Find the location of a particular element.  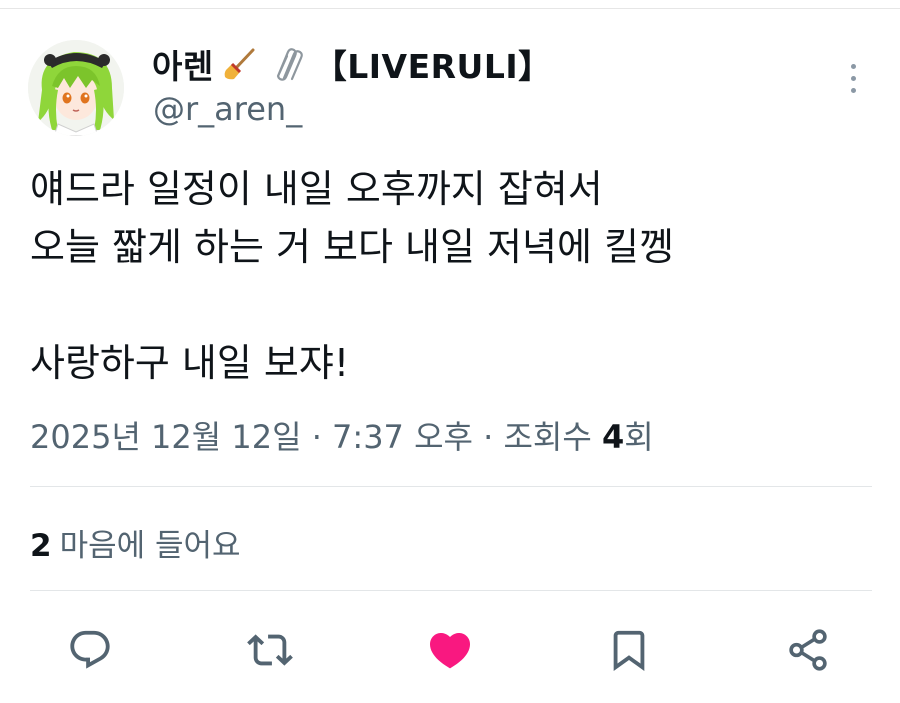

like-button is located at coordinates (450, 650).